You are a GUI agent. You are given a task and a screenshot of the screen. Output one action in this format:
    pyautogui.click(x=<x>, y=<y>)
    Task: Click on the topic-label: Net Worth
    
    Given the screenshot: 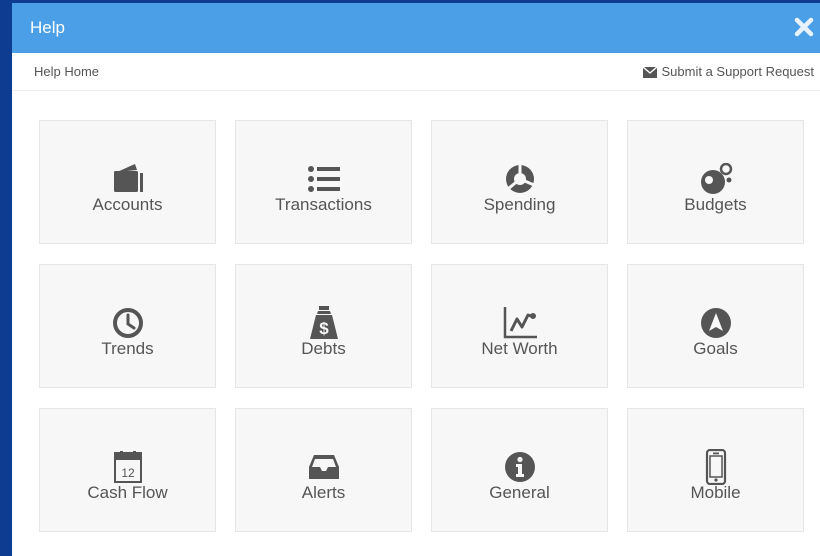 What is the action you would take?
    pyautogui.click(x=519, y=348)
    